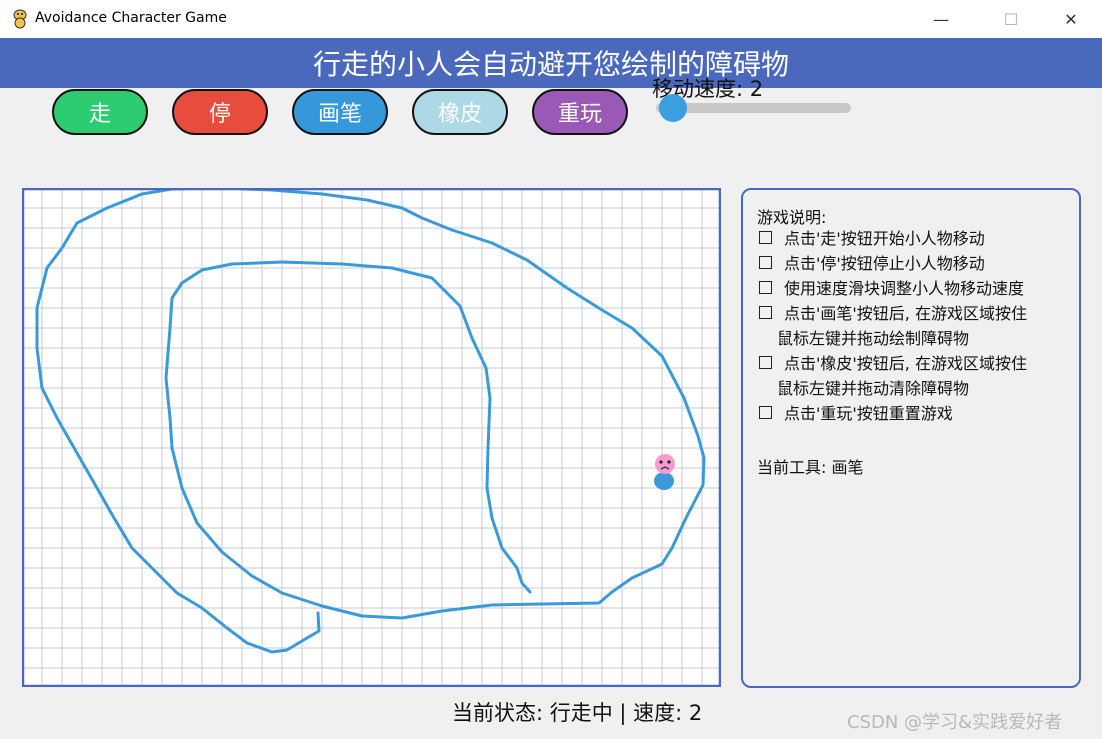 Image resolution: width=1102 pixels, height=739 pixels. What do you see at coordinates (1011, 19) in the screenshot?
I see `maximize-button: ☐` at bounding box center [1011, 19].